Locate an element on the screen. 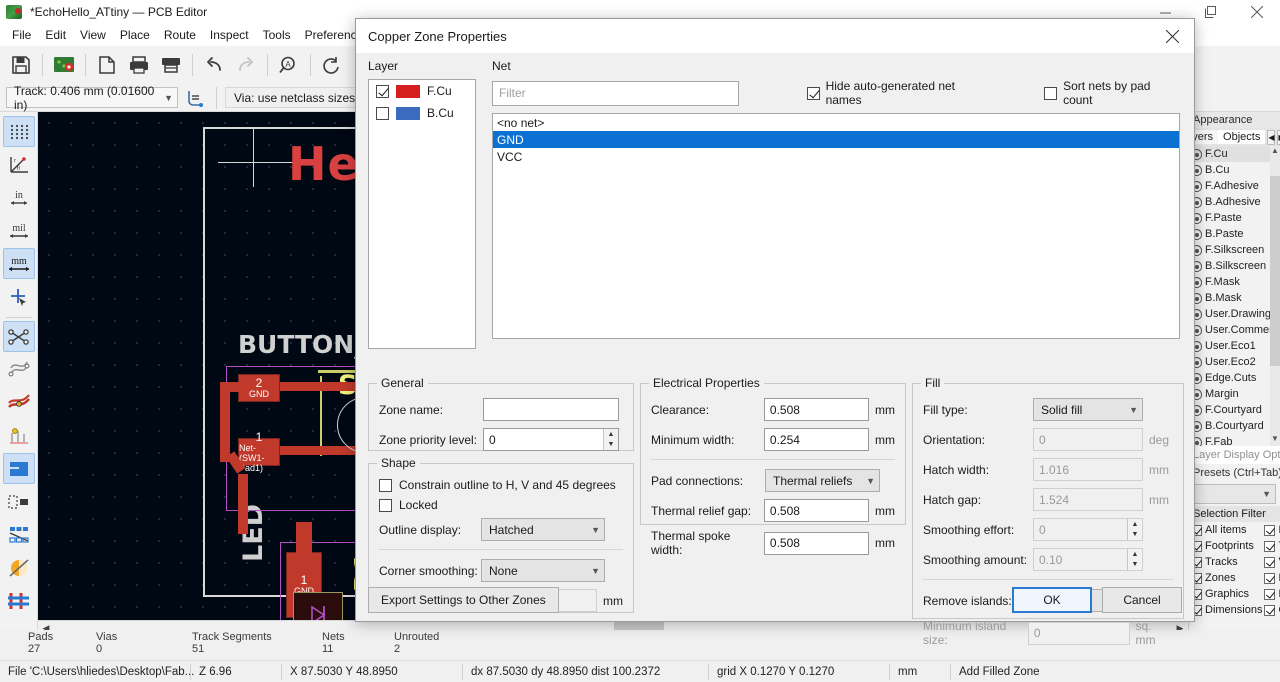 The width and height of the screenshot is (1280, 682). page-settings-icon is located at coordinates (107, 65).